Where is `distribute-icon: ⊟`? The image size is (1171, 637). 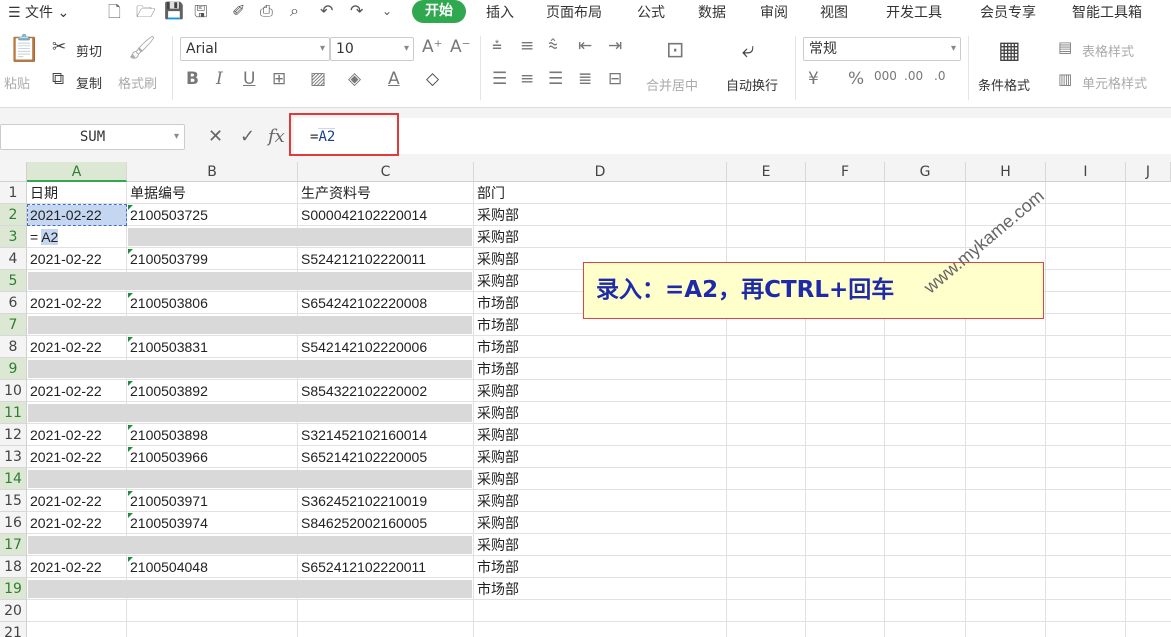
distribute-icon: ⊟ is located at coordinates (615, 79).